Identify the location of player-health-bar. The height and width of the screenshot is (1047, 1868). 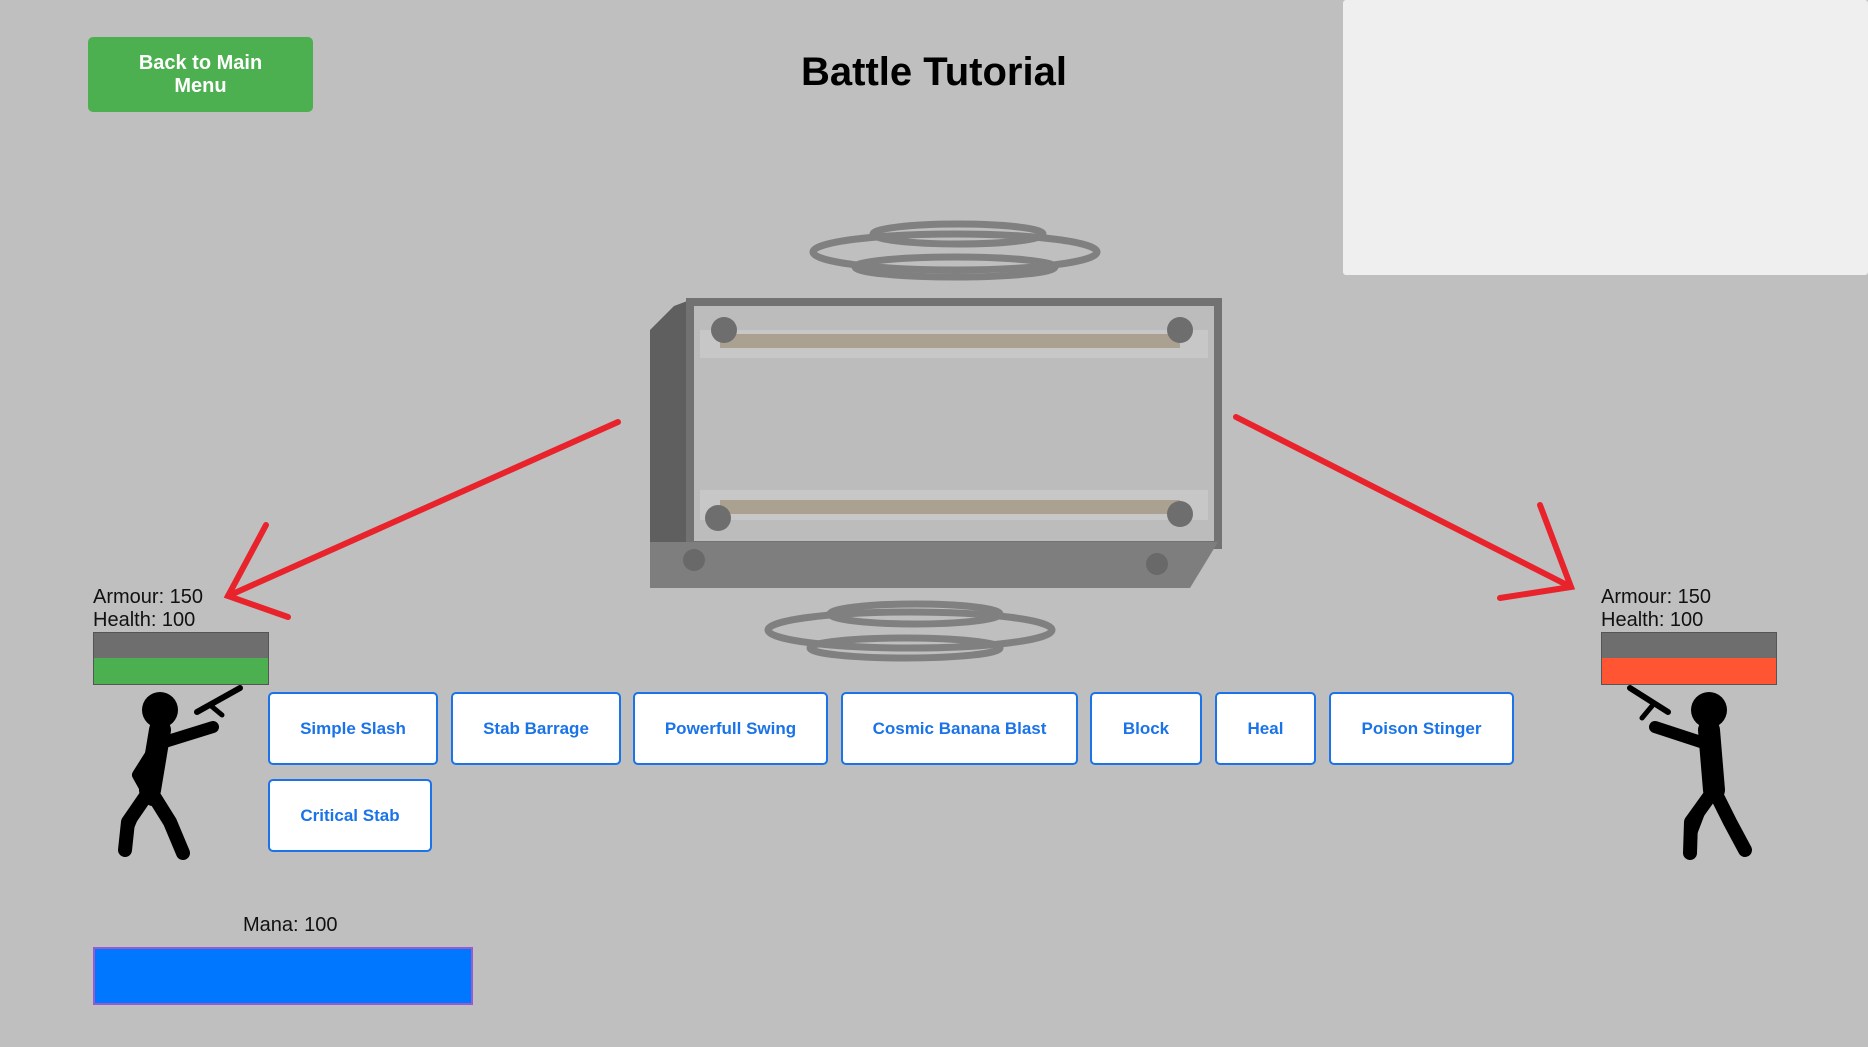
(181, 658).